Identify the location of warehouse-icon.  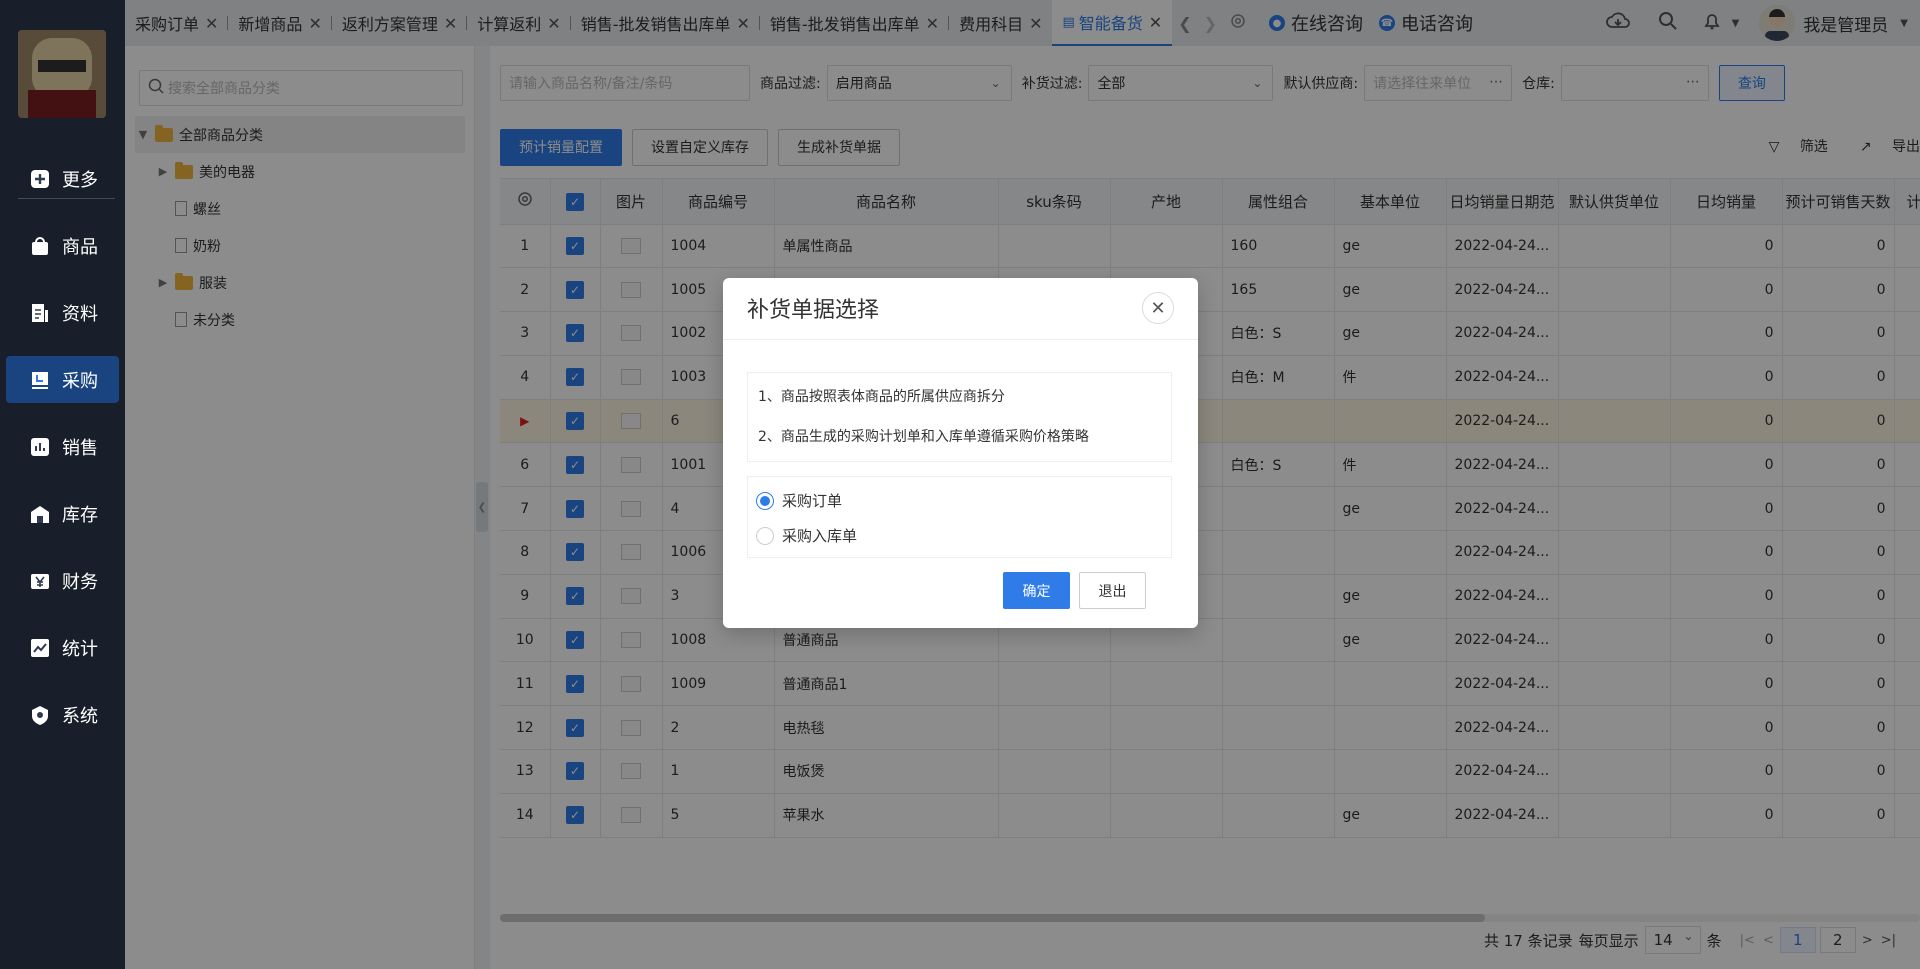
(40, 514).